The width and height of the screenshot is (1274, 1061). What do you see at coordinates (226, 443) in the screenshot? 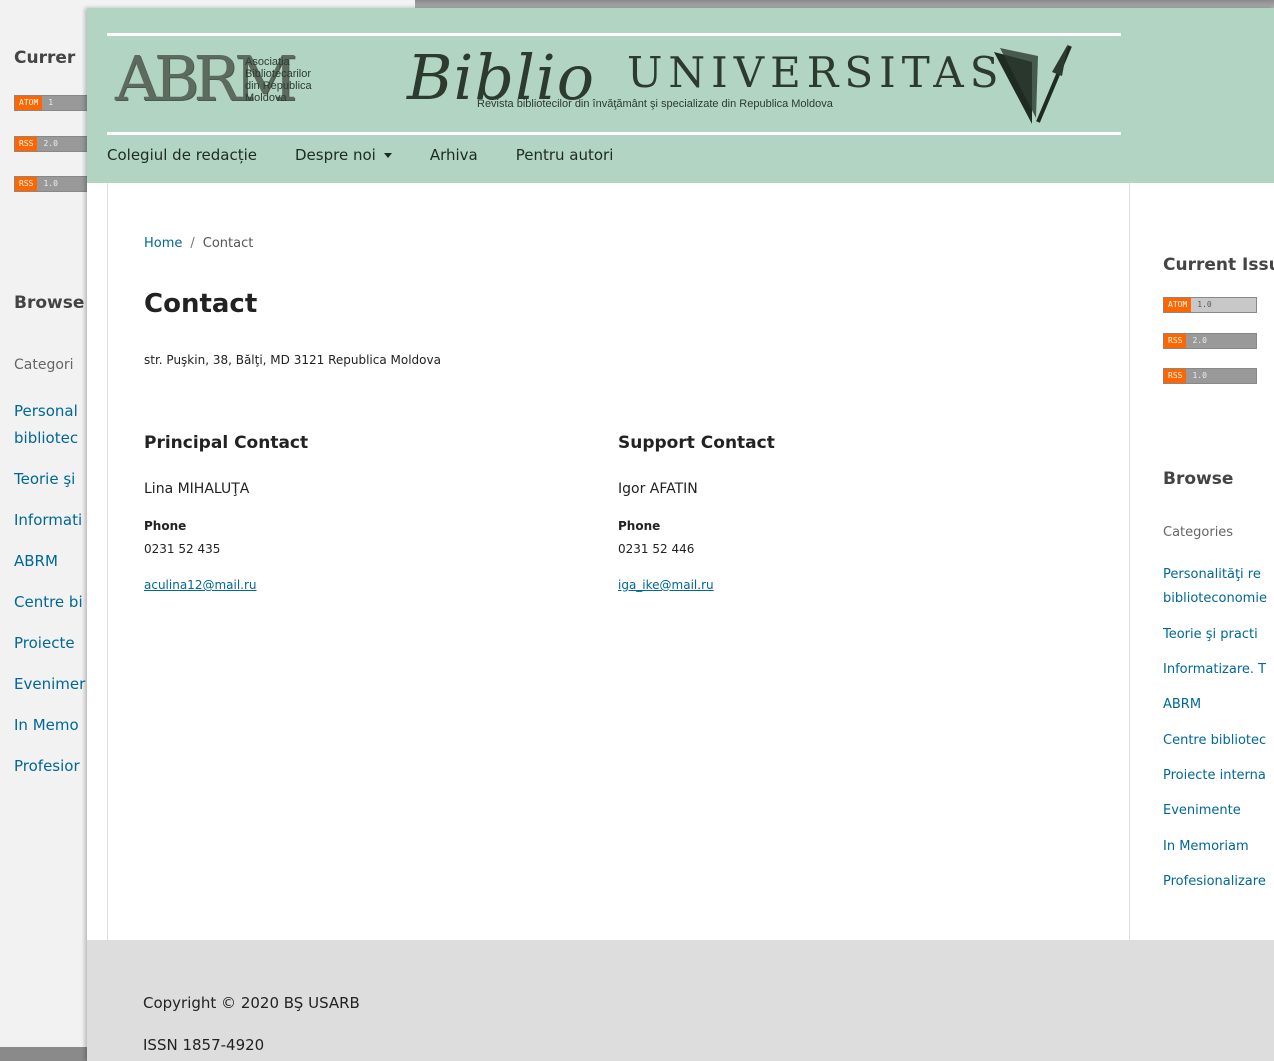
I see `principal-contact-heading: Principal Contact` at bounding box center [226, 443].